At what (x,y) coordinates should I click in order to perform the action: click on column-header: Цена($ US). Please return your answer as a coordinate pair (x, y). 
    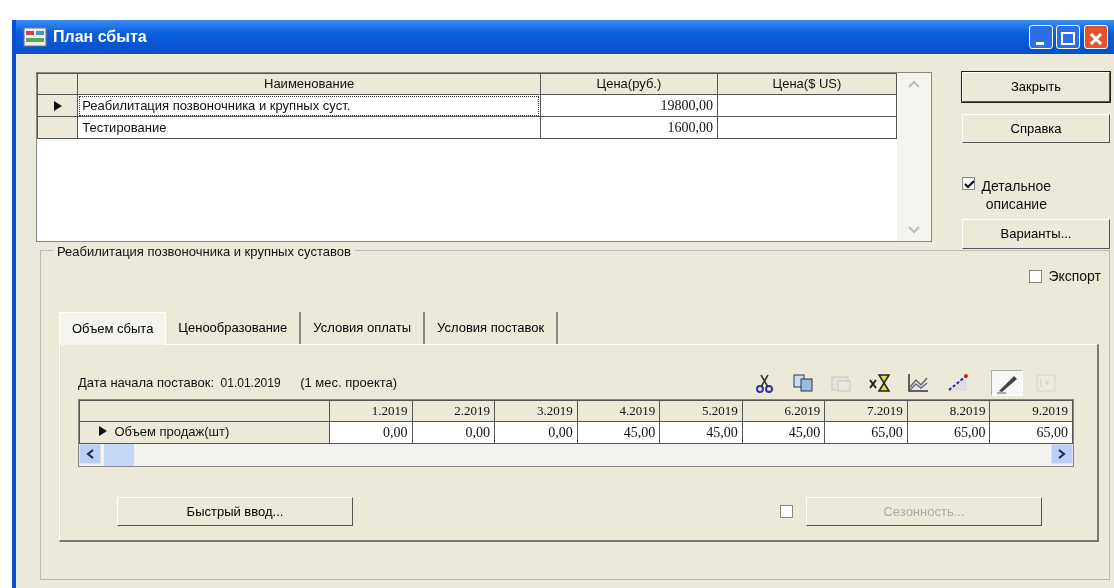
    Looking at the image, I should click on (807, 84).